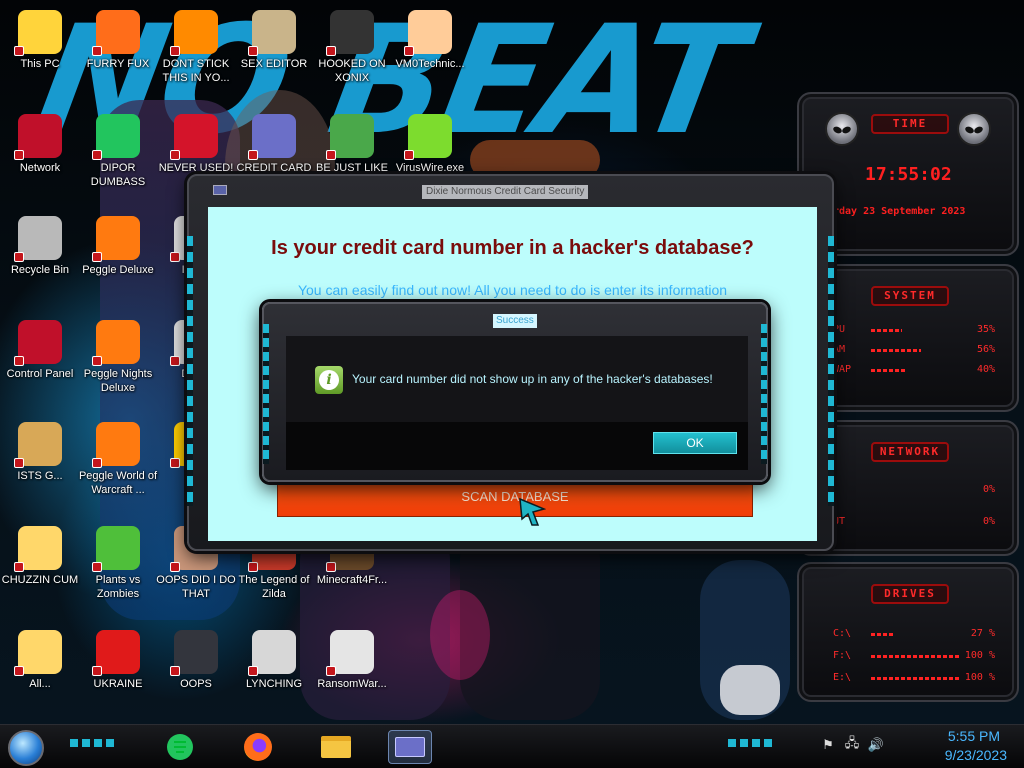 This screenshot has width=1024, height=768. Describe the element at coordinates (118, 684) in the screenshot. I see `desktop-icon-label: UKRAINE` at that location.